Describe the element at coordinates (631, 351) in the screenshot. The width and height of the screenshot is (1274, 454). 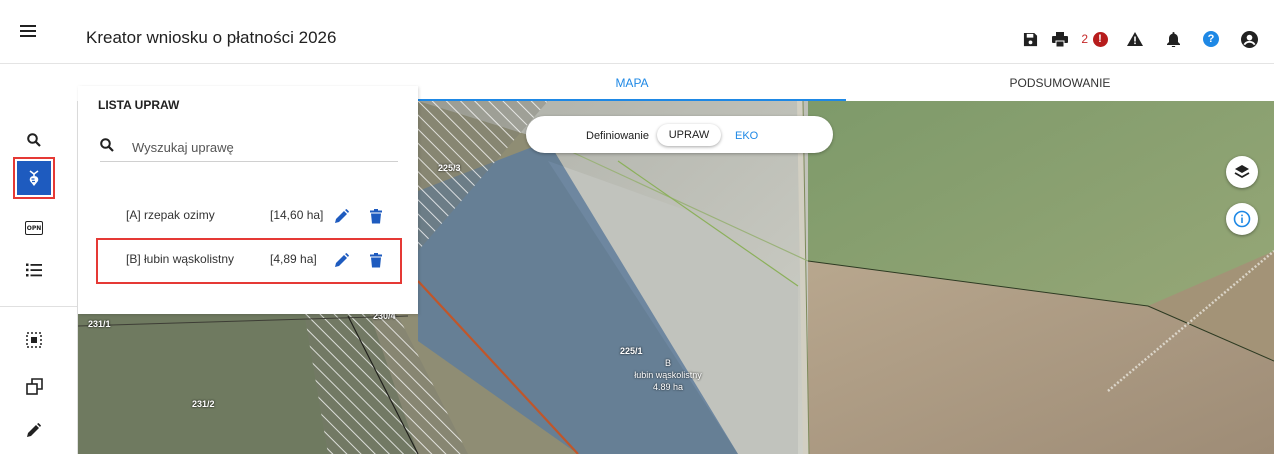
I see `crop-parcel-number: 225/1` at that location.